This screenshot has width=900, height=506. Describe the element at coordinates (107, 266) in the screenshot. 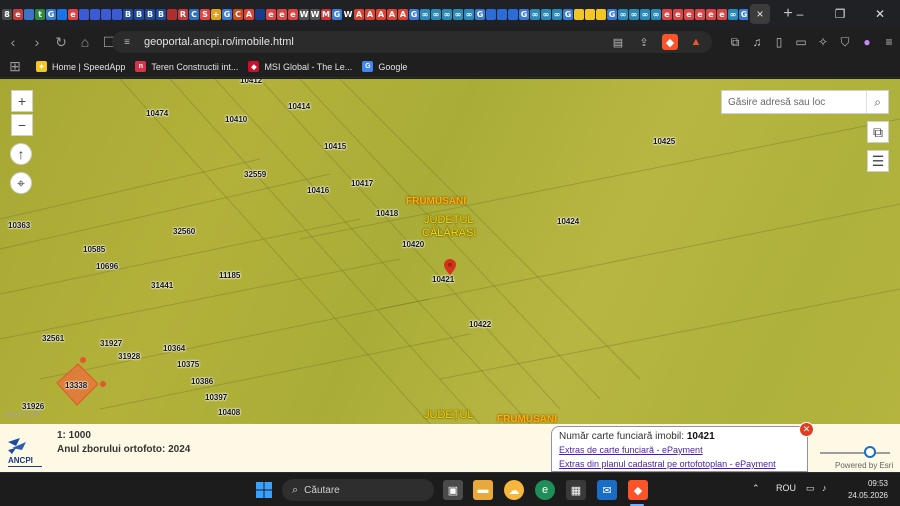

I see `parcel-label: 10696` at that location.